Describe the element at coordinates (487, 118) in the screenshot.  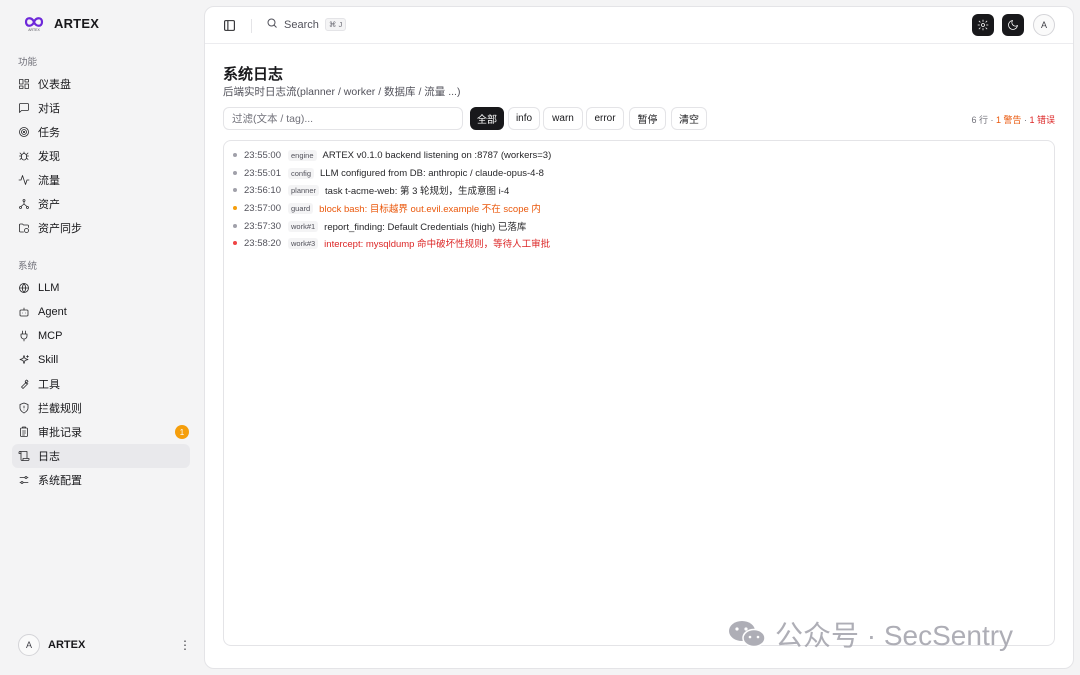
I see `level-filter-all: 全部` at that location.